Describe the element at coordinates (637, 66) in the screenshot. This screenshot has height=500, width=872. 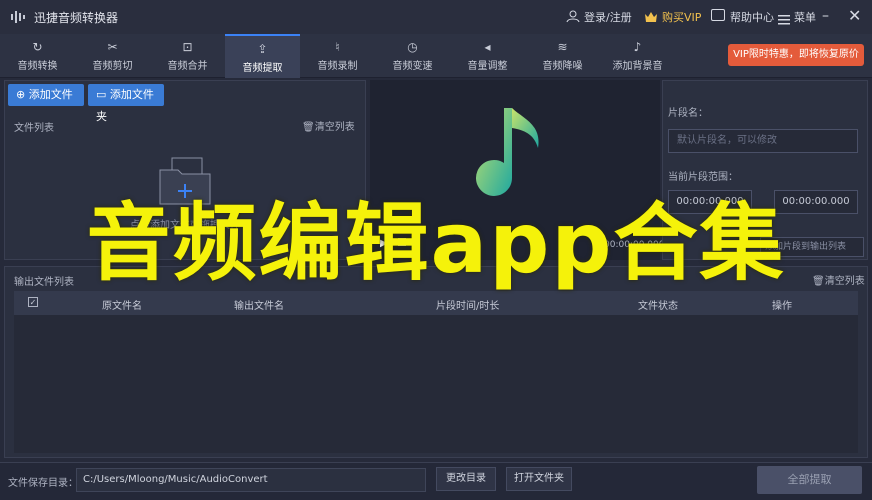
I see `tool-label: 添加背景音` at that location.